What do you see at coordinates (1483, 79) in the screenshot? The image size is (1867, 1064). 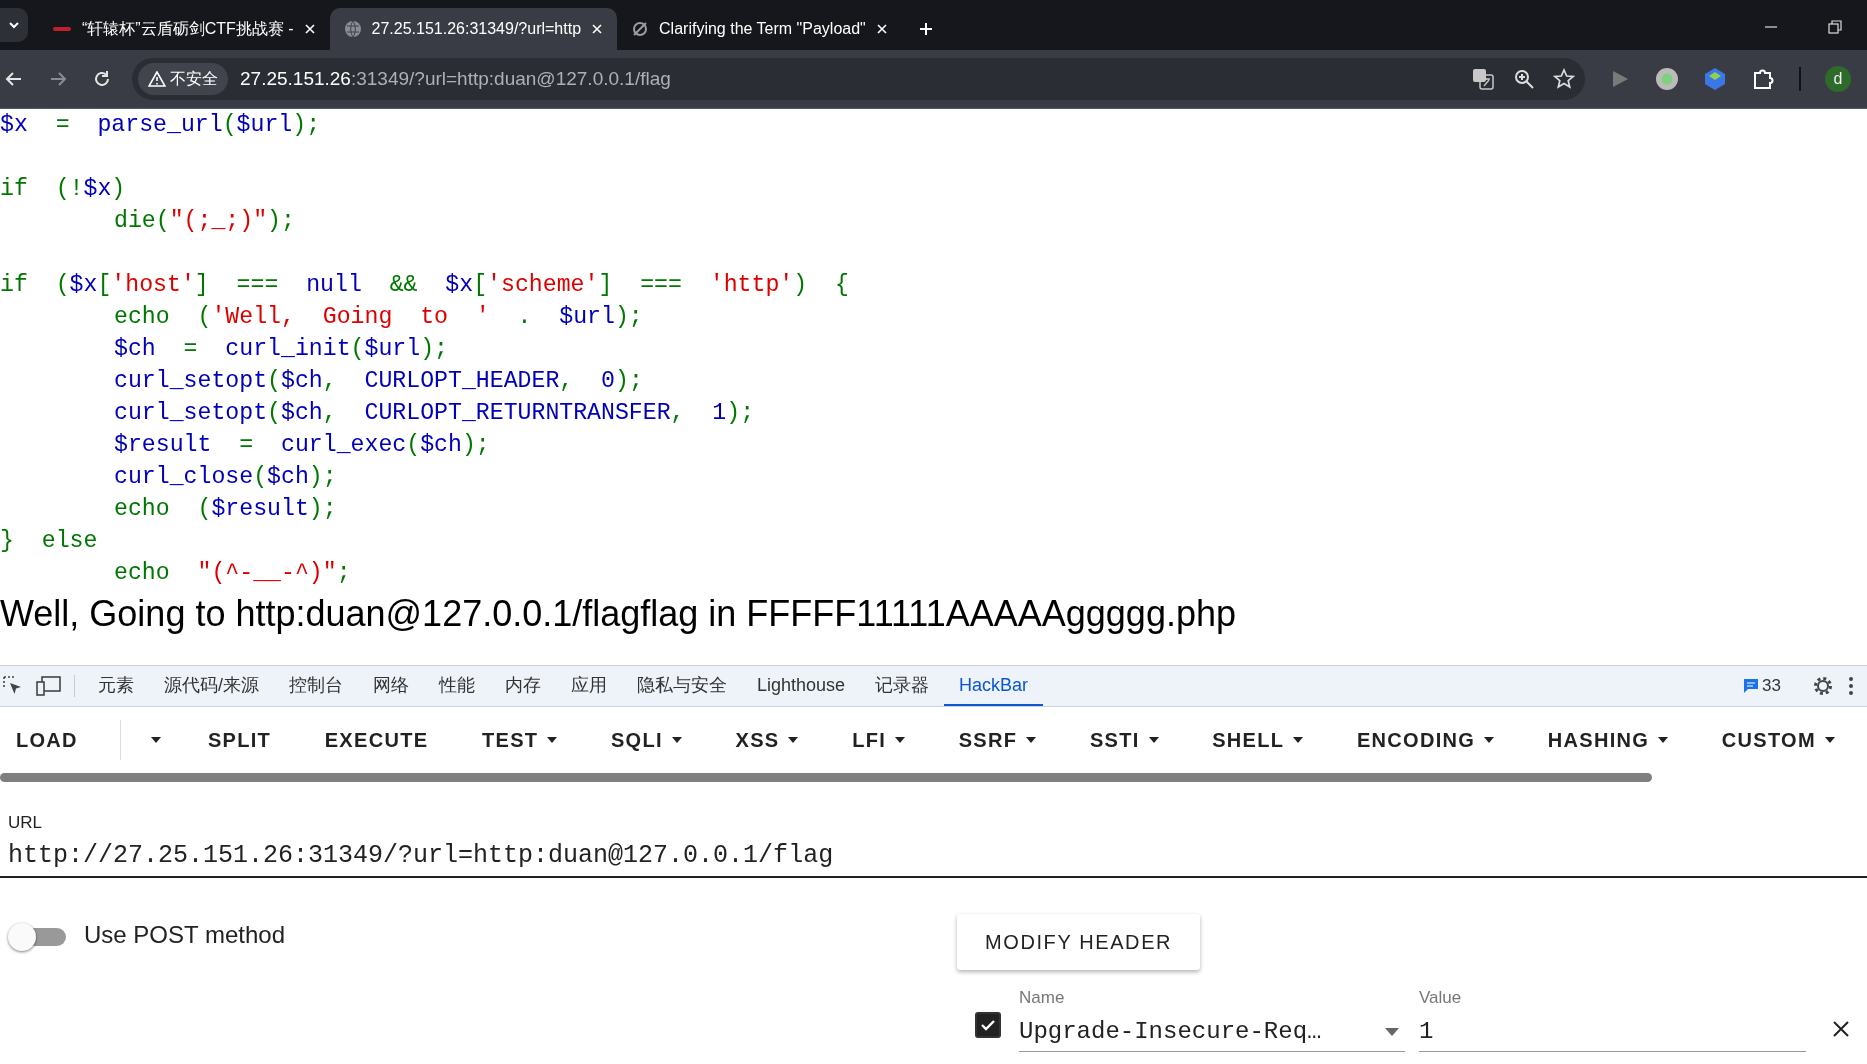 I see `translate-icon` at bounding box center [1483, 79].